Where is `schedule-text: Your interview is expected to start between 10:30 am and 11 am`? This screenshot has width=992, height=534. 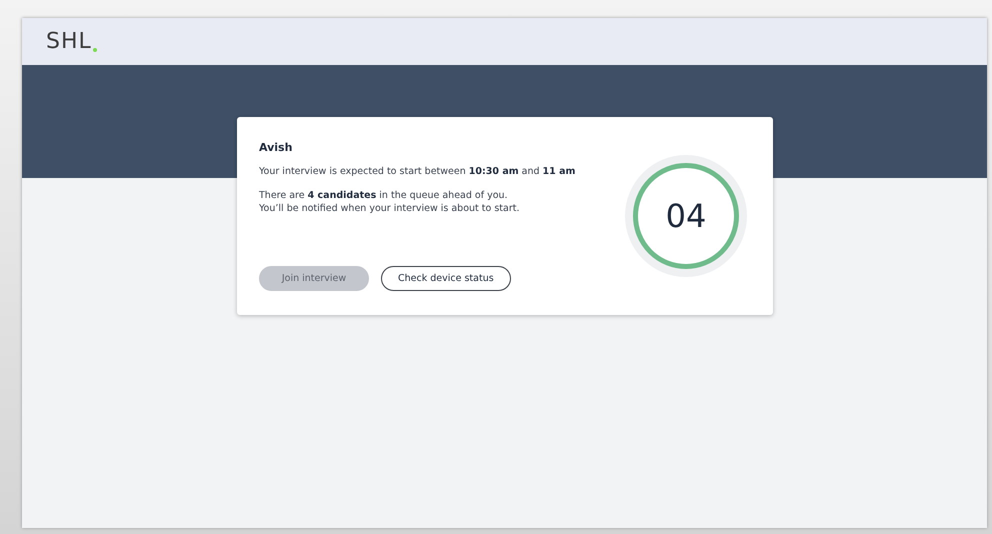
schedule-text: Your interview is expected to start between 10:30 am and 11 am is located at coordinates (417, 171).